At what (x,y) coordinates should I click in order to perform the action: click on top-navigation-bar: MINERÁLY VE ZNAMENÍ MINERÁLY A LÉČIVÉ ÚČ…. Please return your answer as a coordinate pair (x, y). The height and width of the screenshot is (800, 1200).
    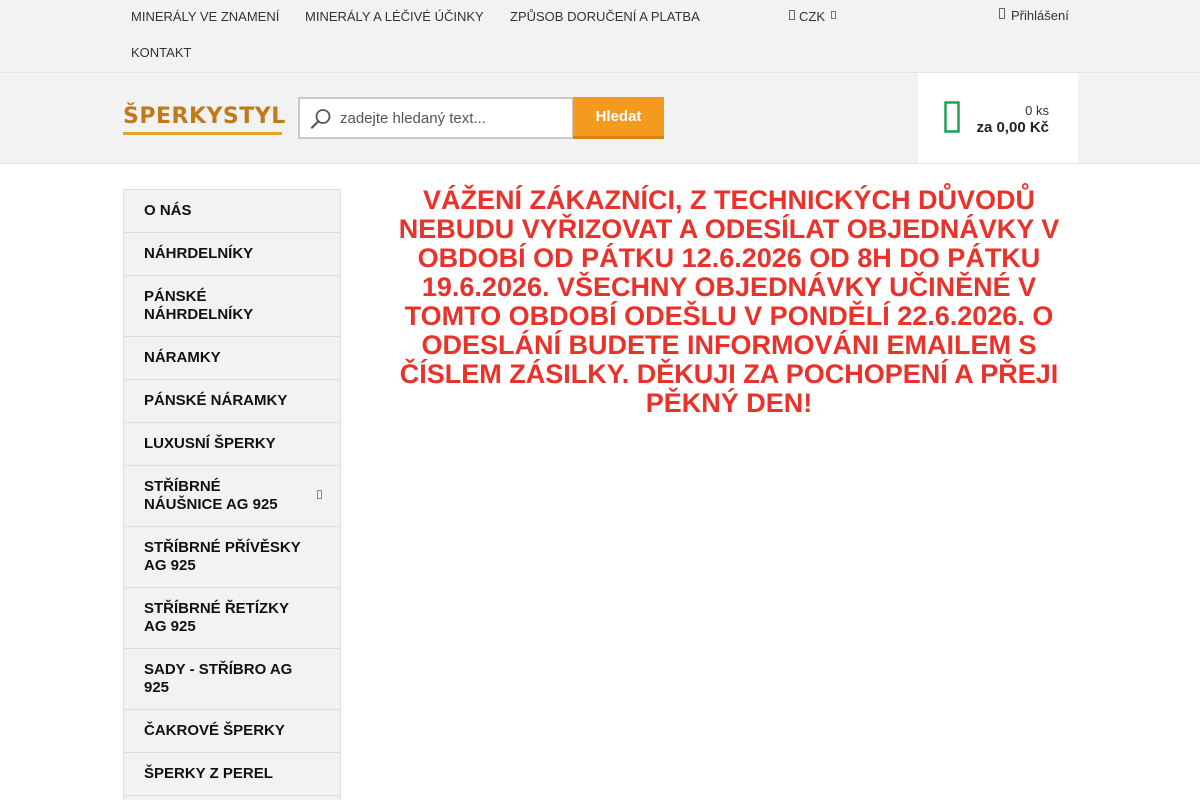
    Looking at the image, I should click on (600, 36).